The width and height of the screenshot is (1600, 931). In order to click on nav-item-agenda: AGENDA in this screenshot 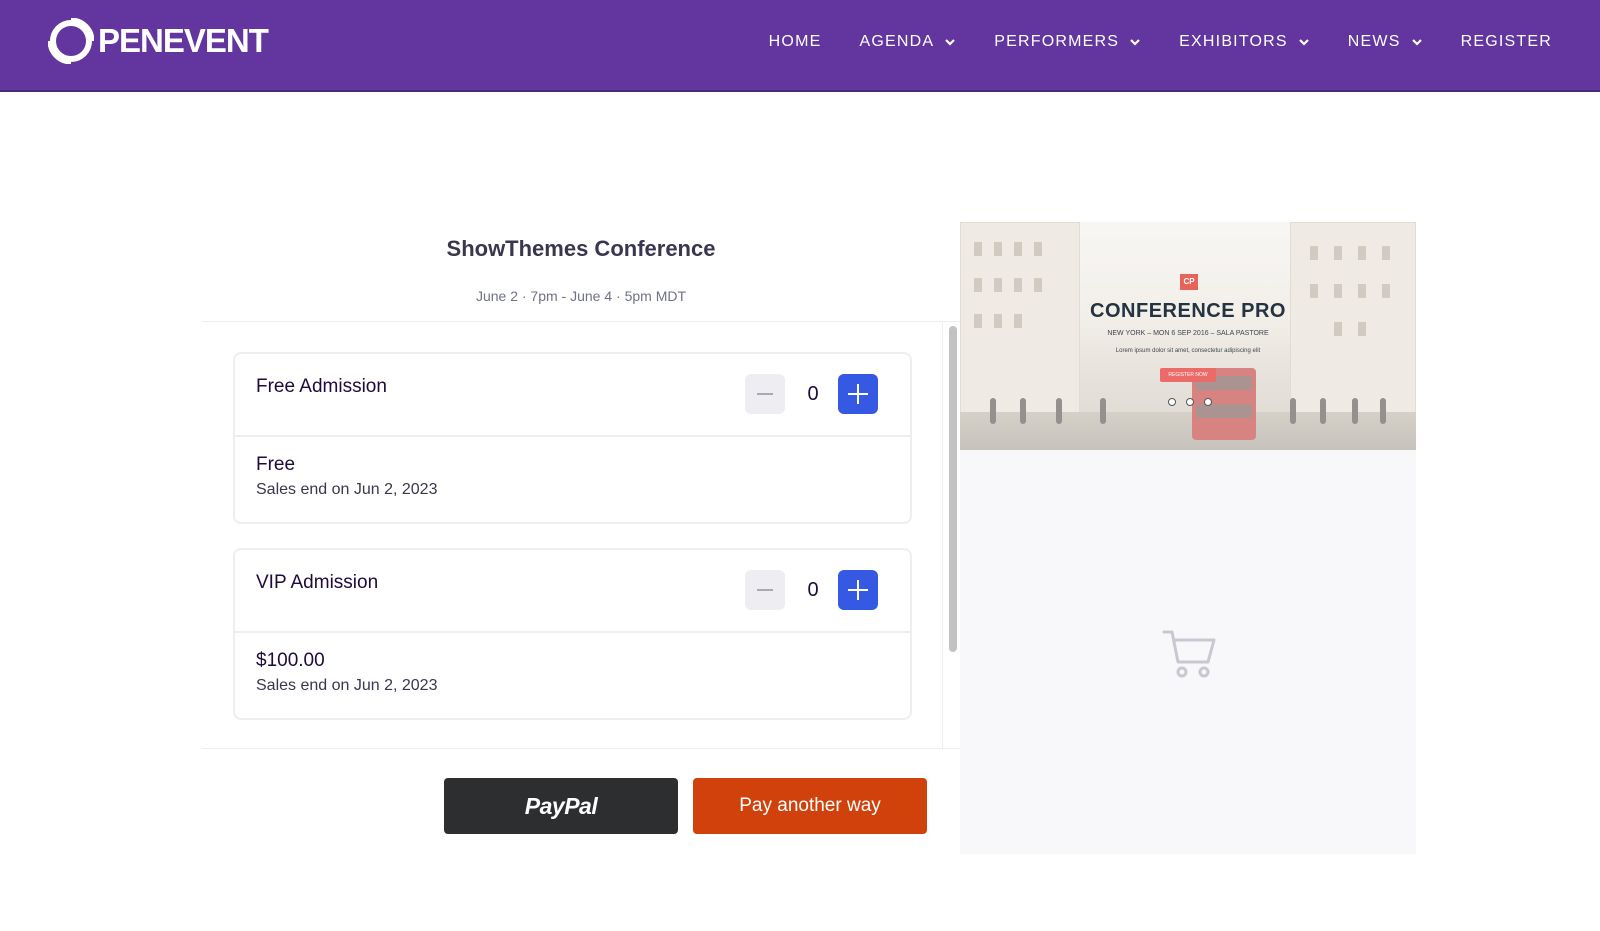, I will do `click(907, 42)`.